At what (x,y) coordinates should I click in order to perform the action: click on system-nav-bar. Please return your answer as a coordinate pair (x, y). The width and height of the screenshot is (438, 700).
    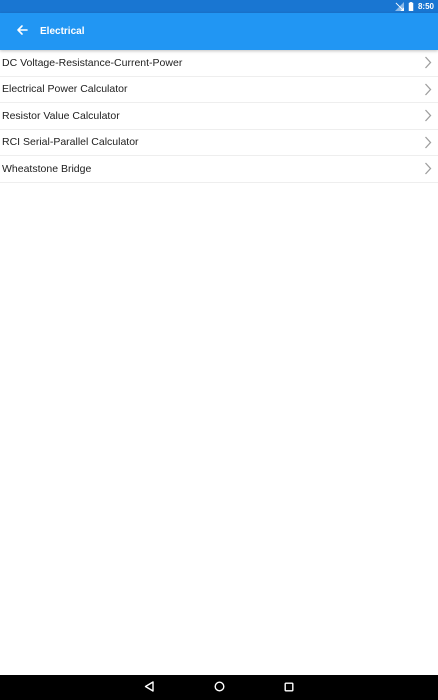
    Looking at the image, I should click on (219, 687).